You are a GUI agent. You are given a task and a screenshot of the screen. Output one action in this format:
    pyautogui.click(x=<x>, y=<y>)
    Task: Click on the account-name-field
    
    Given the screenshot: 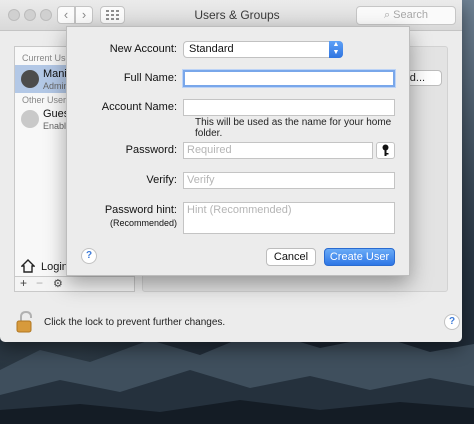 What is the action you would take?
    pyautogui.click(x=289, y=107)
    